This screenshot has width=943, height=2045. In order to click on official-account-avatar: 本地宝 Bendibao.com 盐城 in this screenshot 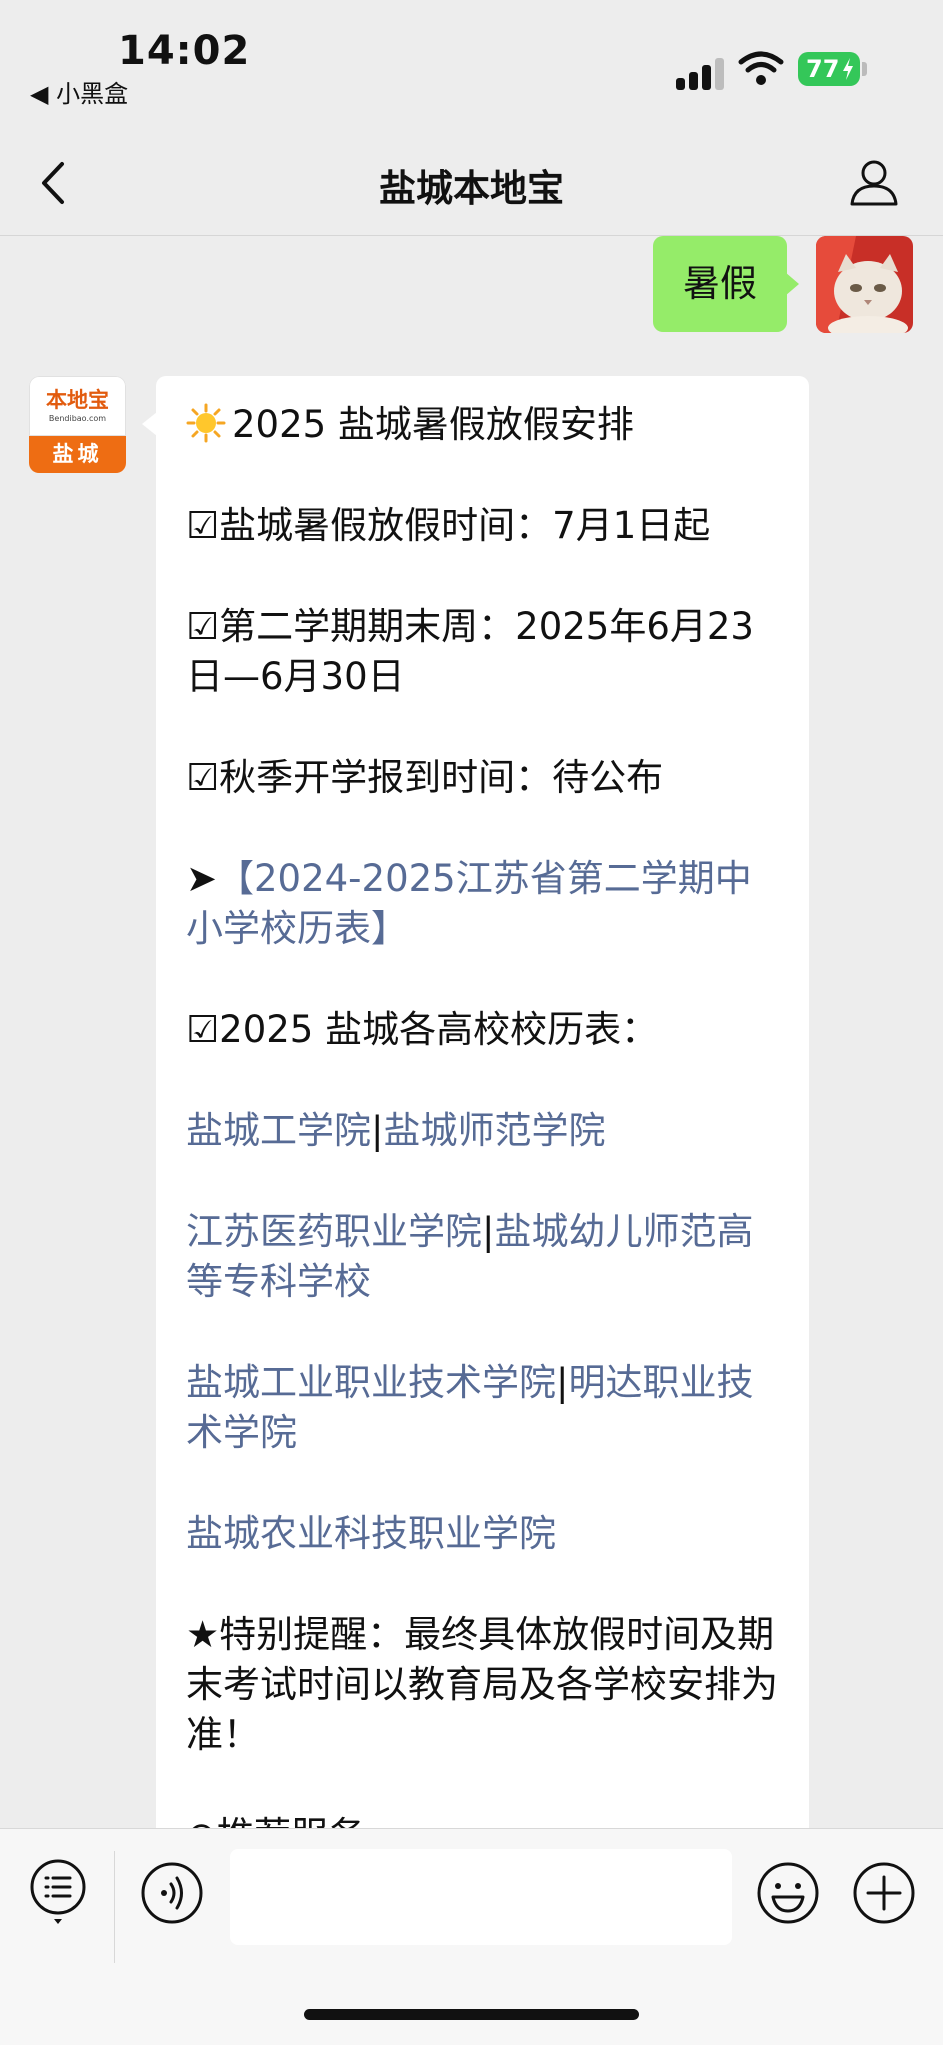, I will do `click(77, 424)`.